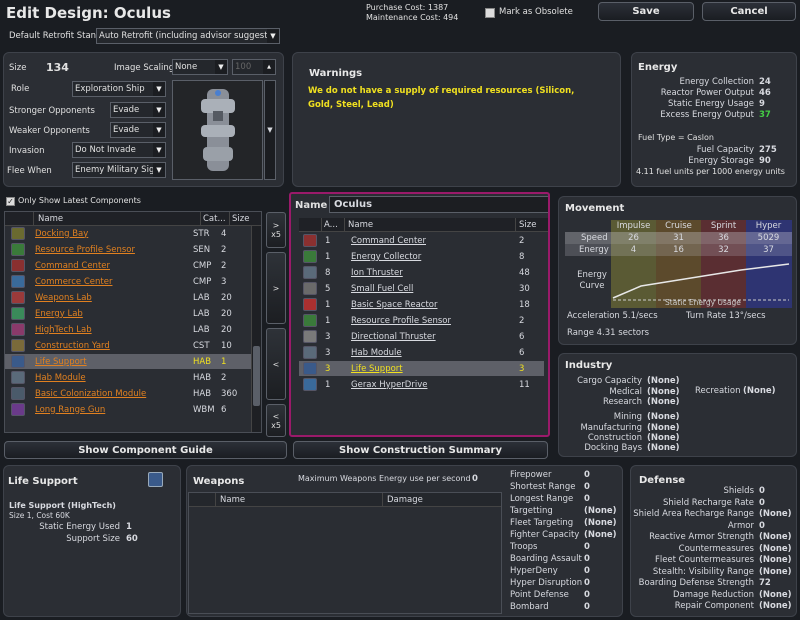  I want to click on add-button: >, so click(276, 288).